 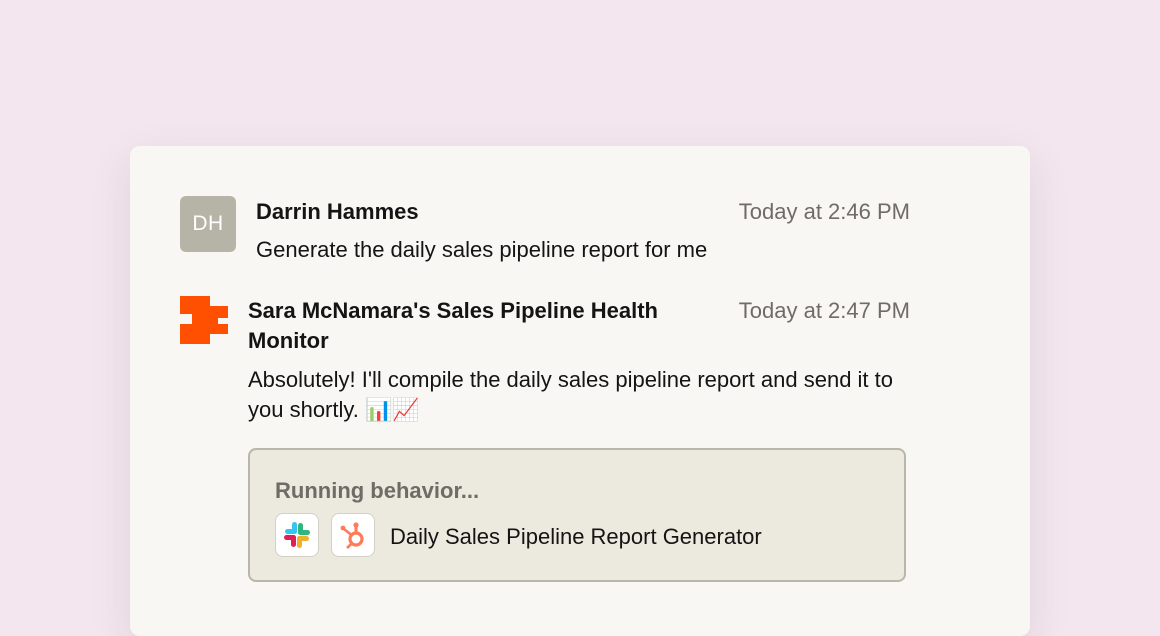 What do you see at coordinates (824, 212) in the screenshot?
I see `message-timestamp: Today at 2:46 PM` at bounding box center [824, 212].